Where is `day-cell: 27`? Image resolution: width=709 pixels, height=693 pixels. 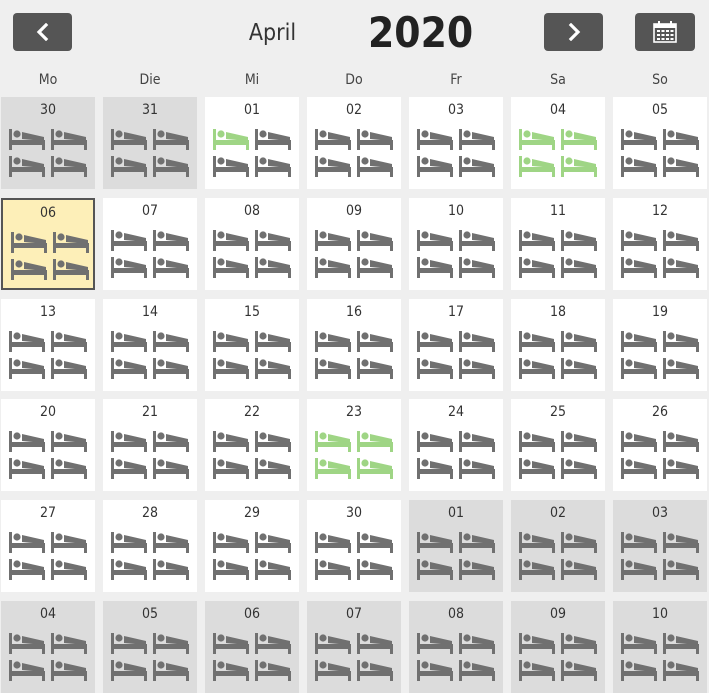
day-cell: 27 is located at coordinates (48, 546).